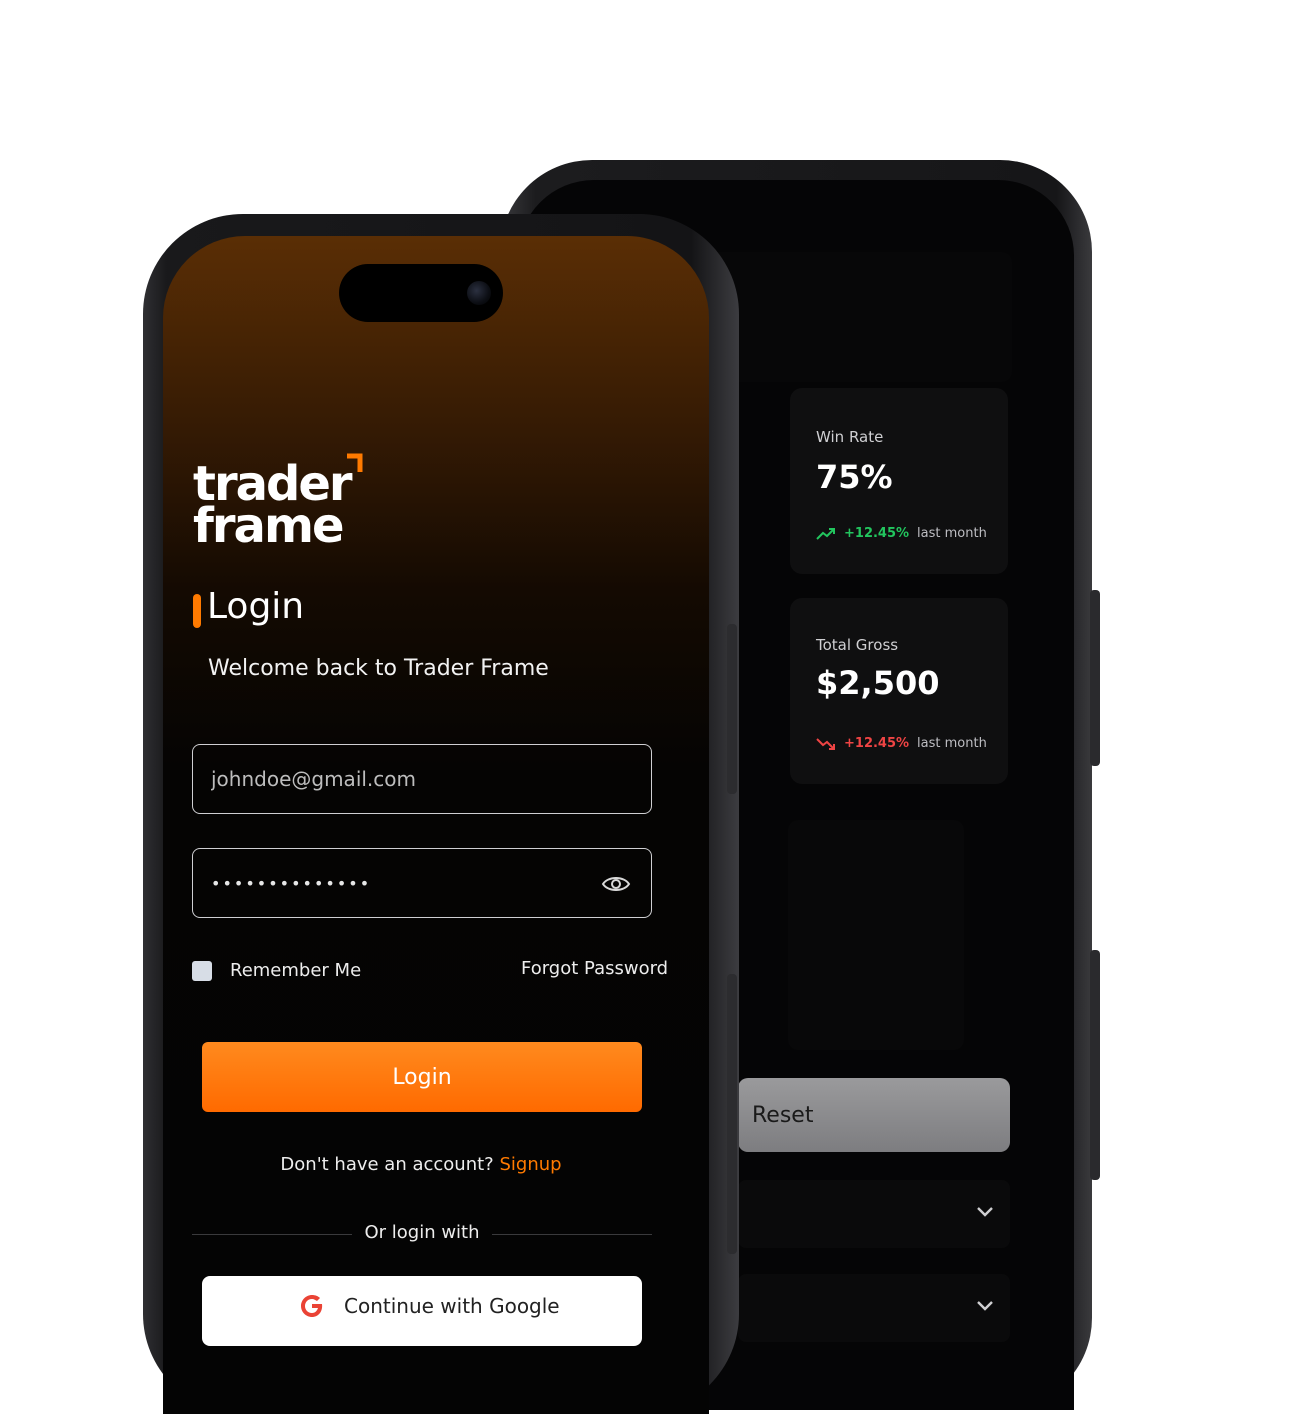 The width and height of the screenshot is (1290, 1414). What do you see at coordinates (355, 462) in the screenshot?
I see `logo-accent-icon` at bounding box center [355, 462].